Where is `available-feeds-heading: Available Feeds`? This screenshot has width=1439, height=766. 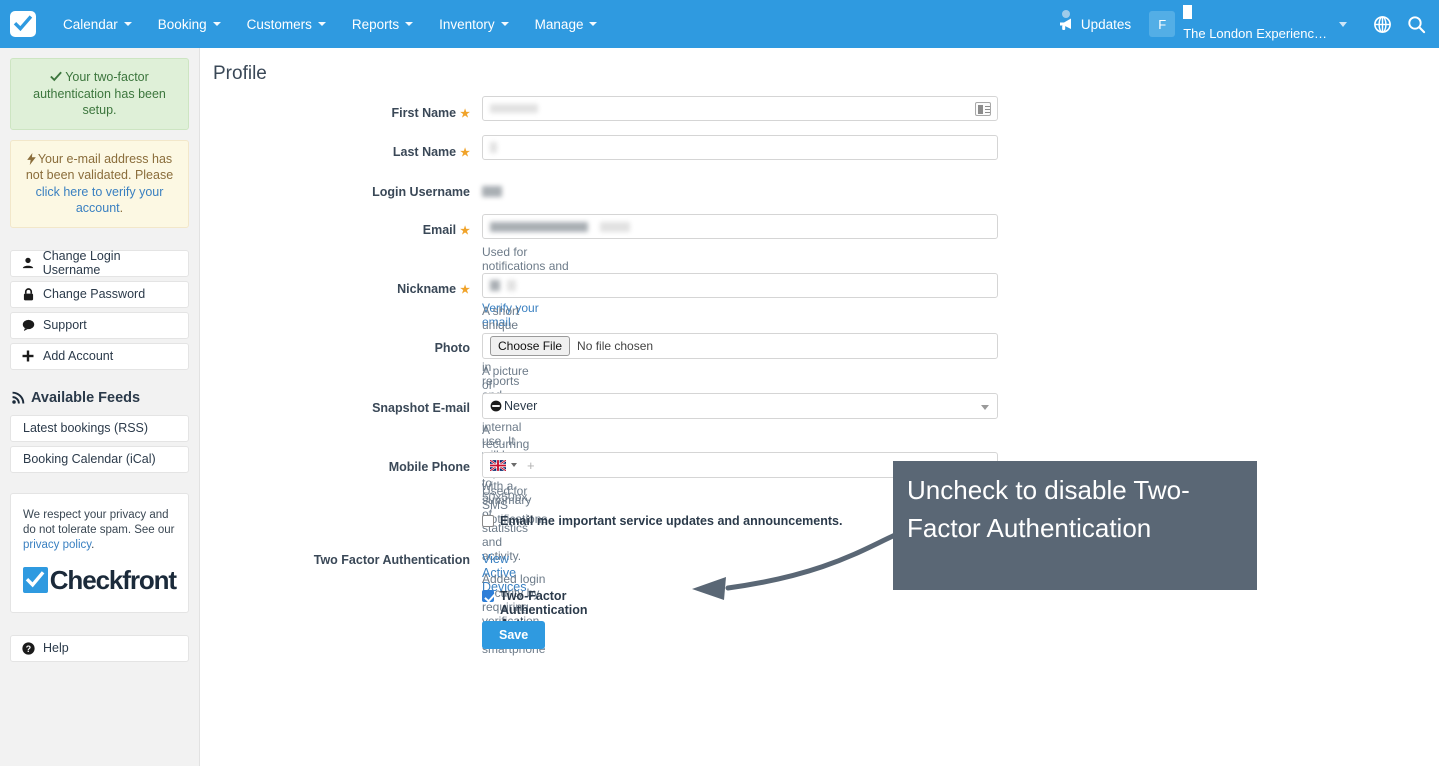 available-feeds-heading: Available Feeds is located at coordinates (100, 398).